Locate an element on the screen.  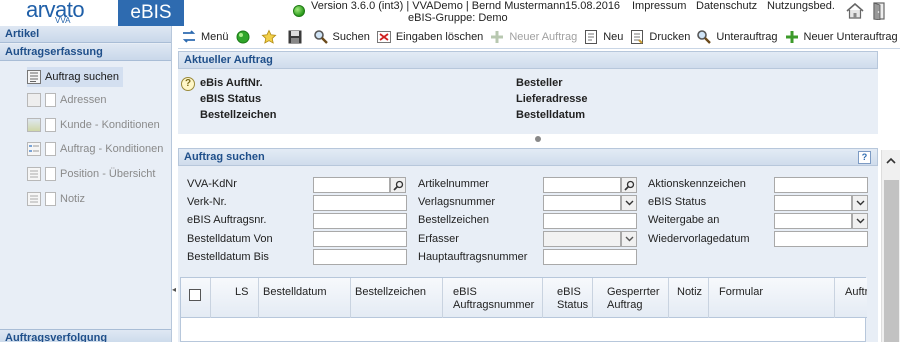
sidebar-item-kunde-konditionen: Kunde - Konditionen is located at coordinates (93, 125).